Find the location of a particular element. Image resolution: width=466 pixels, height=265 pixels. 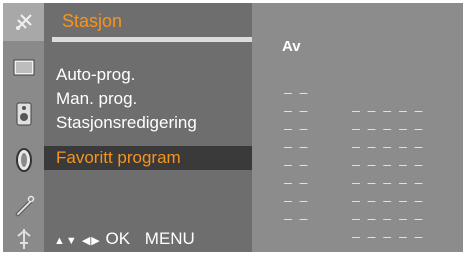

menu-item-man-prog: Man. prog. is located at coordinates (148, 99).